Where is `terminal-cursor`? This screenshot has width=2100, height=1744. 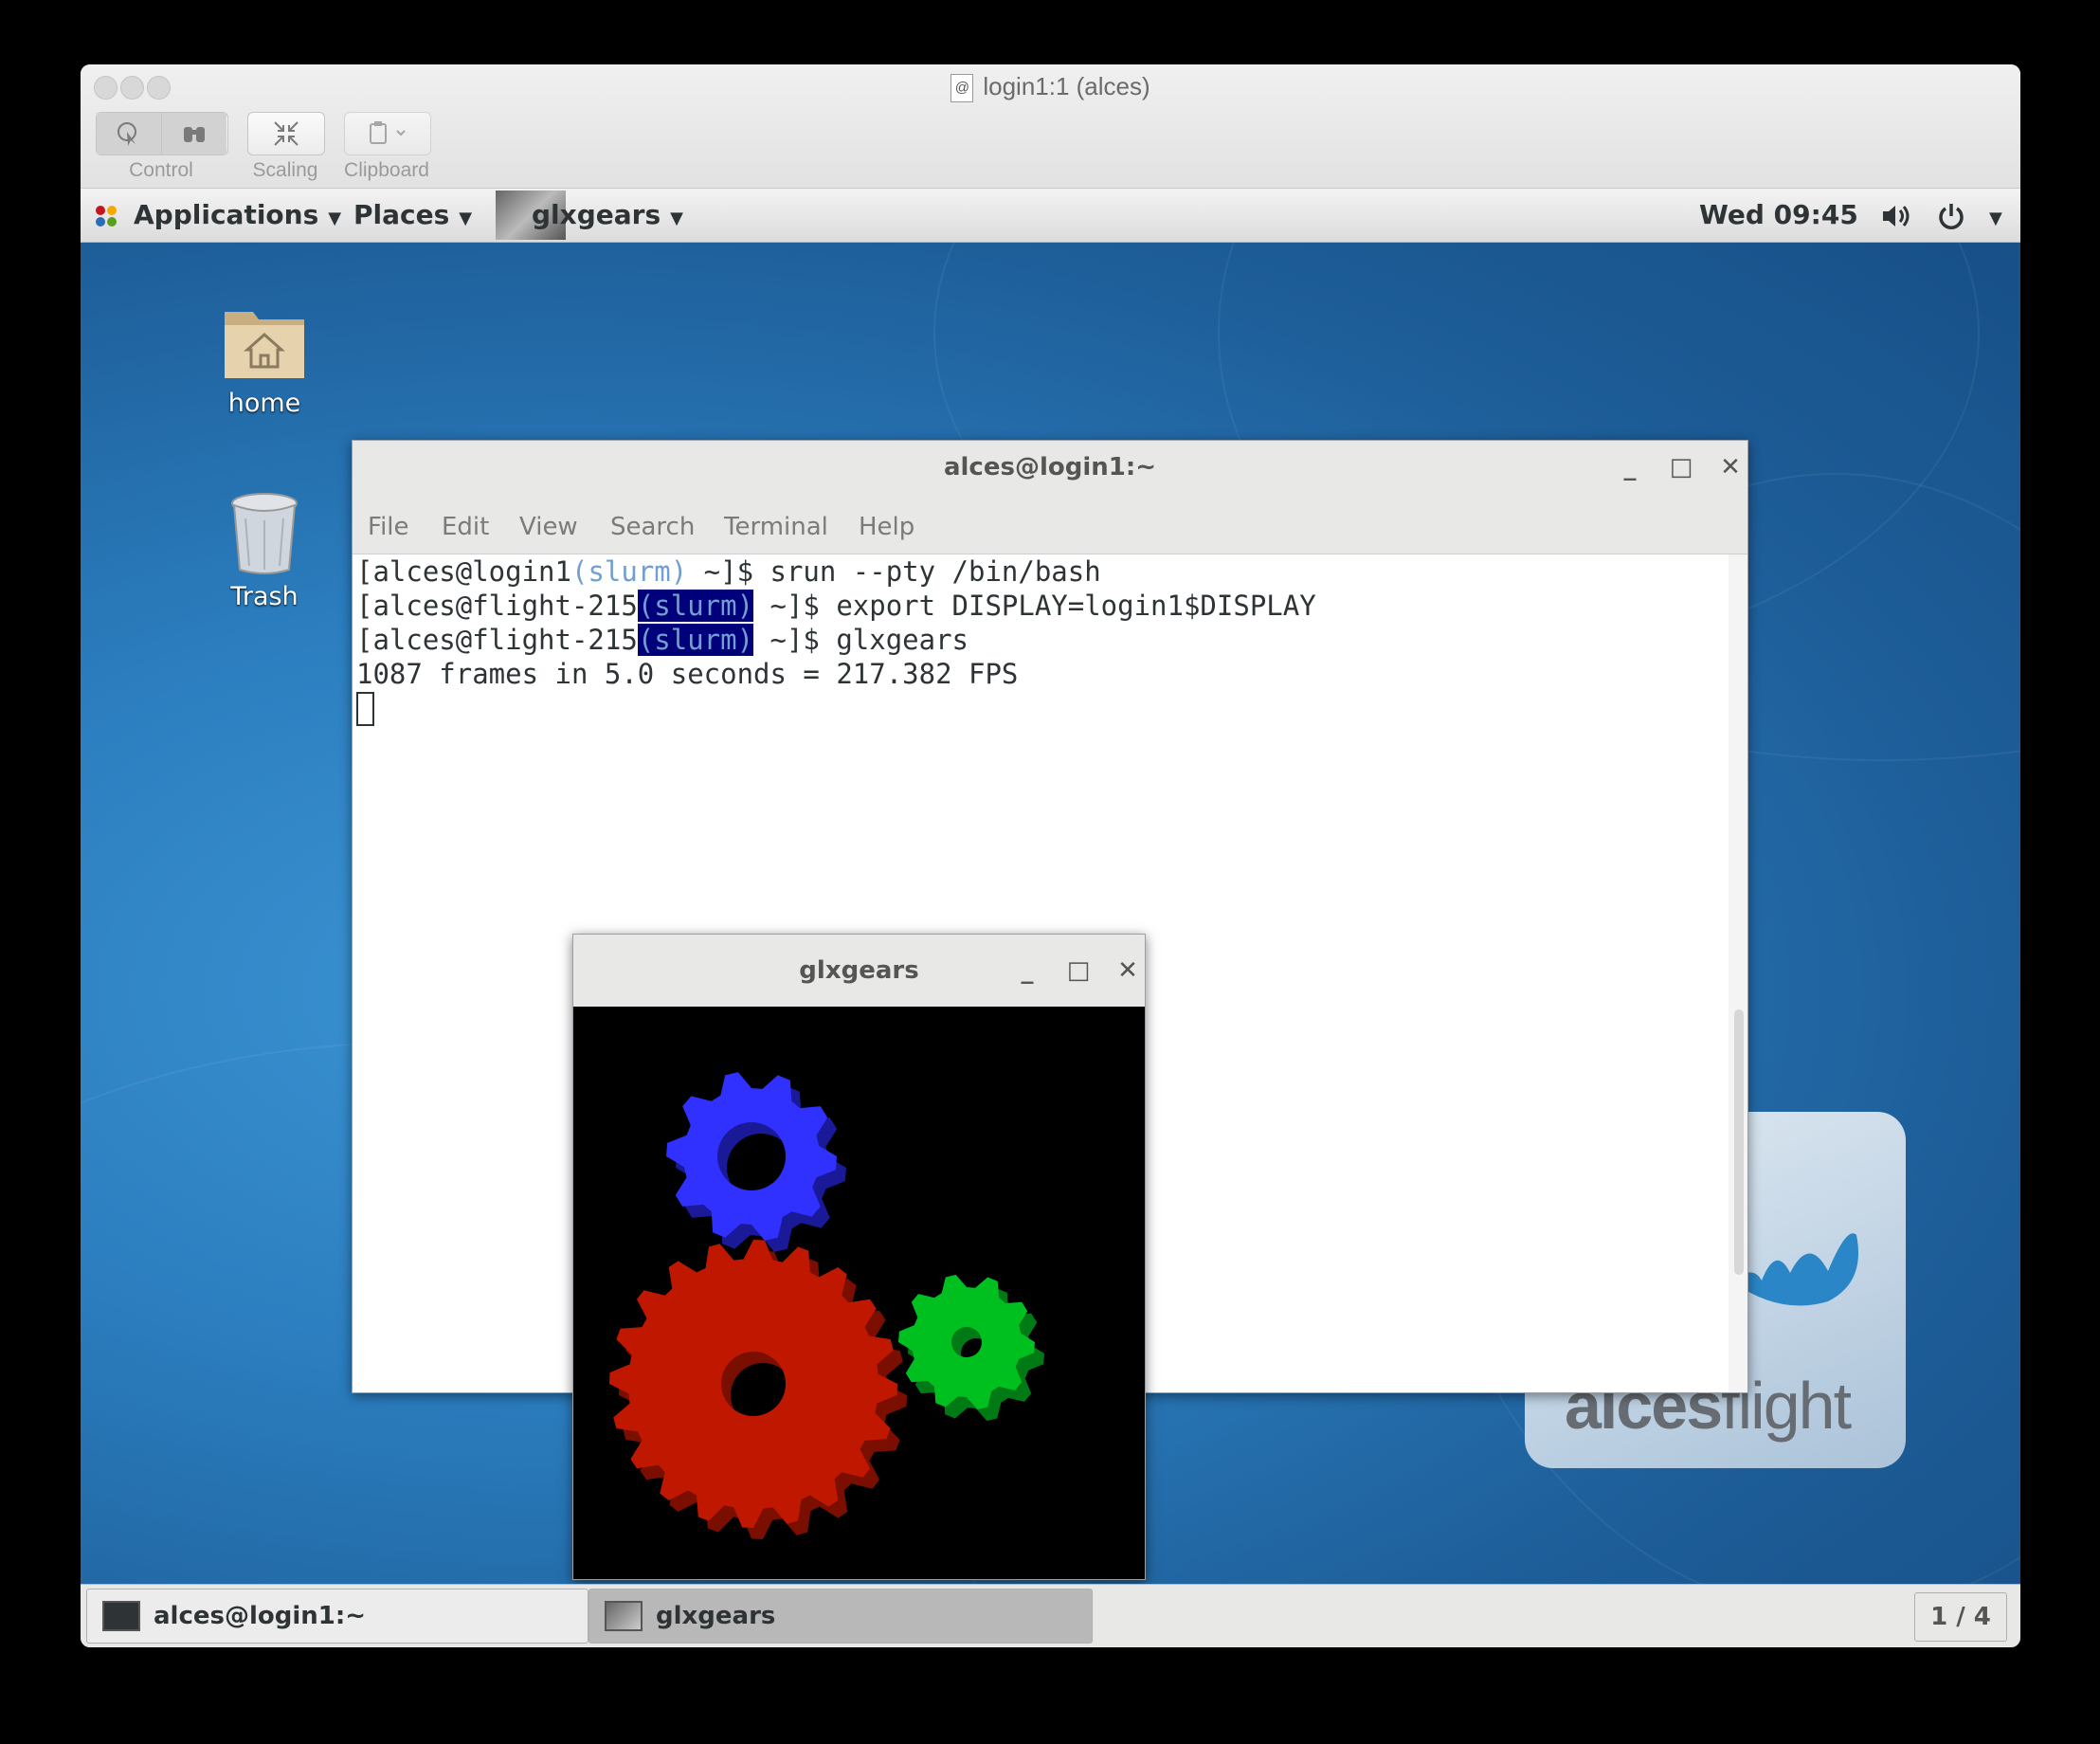 terminal-cursor is located at coordinates (365, 709).